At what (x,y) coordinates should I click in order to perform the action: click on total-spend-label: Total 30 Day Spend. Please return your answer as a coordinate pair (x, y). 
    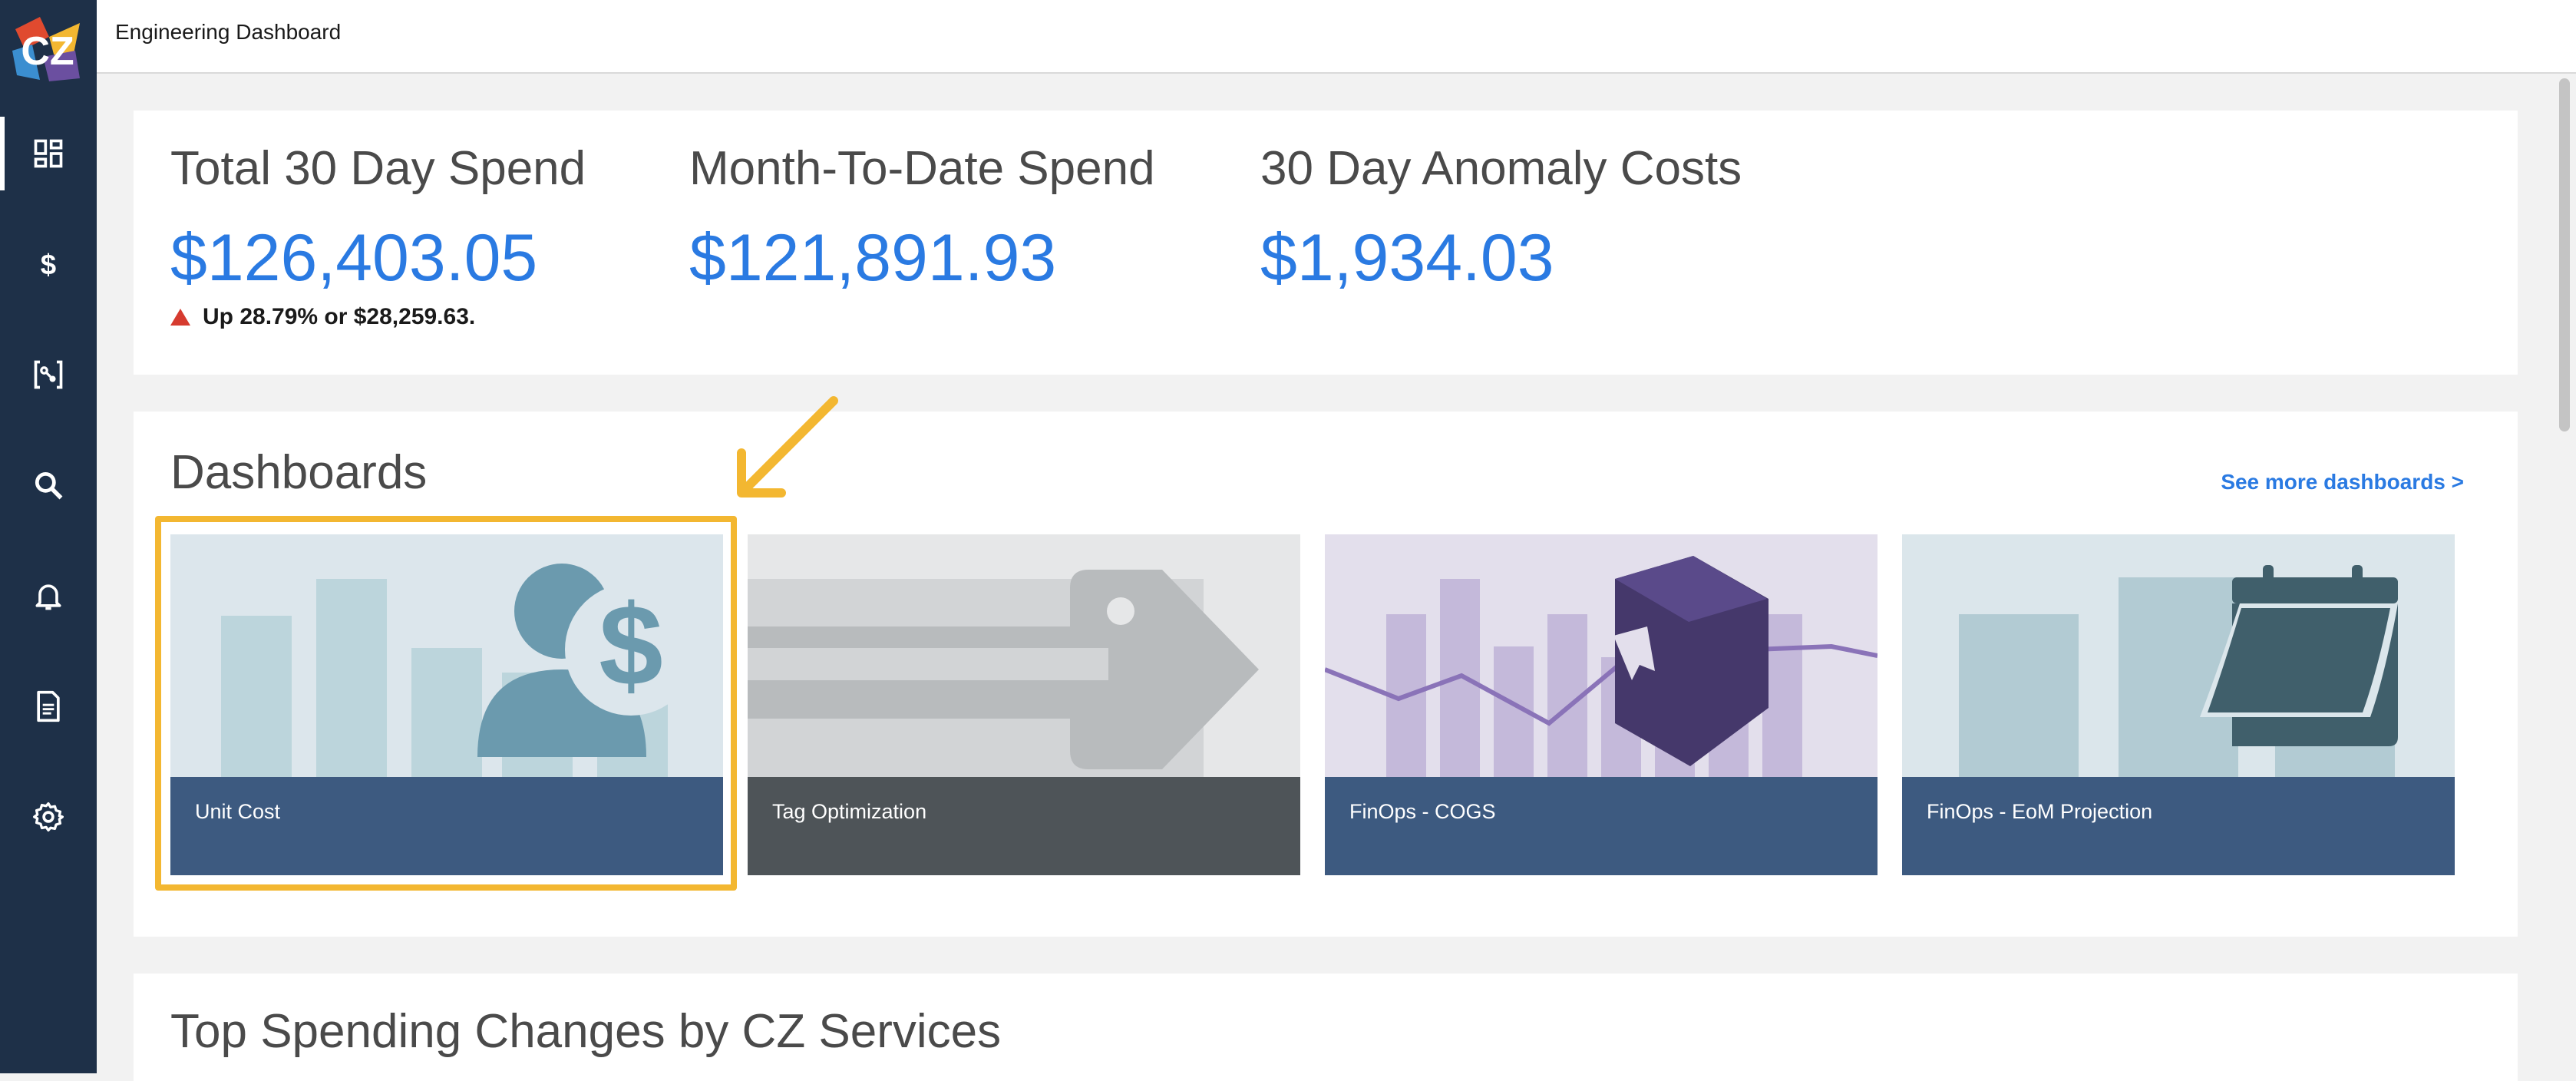
    Looking at the image, I should click on (378, 168).